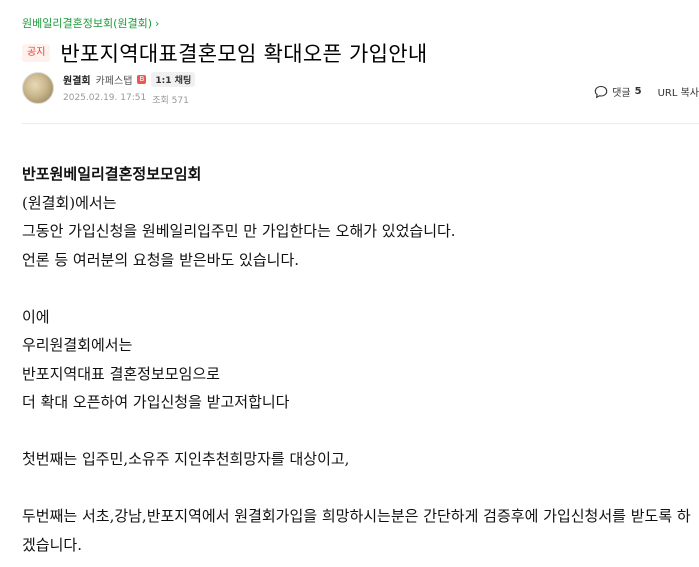  Describe the element at coordinates (114, 81) in the screenshot. I see `author-grade: 카페스탭` at that location.